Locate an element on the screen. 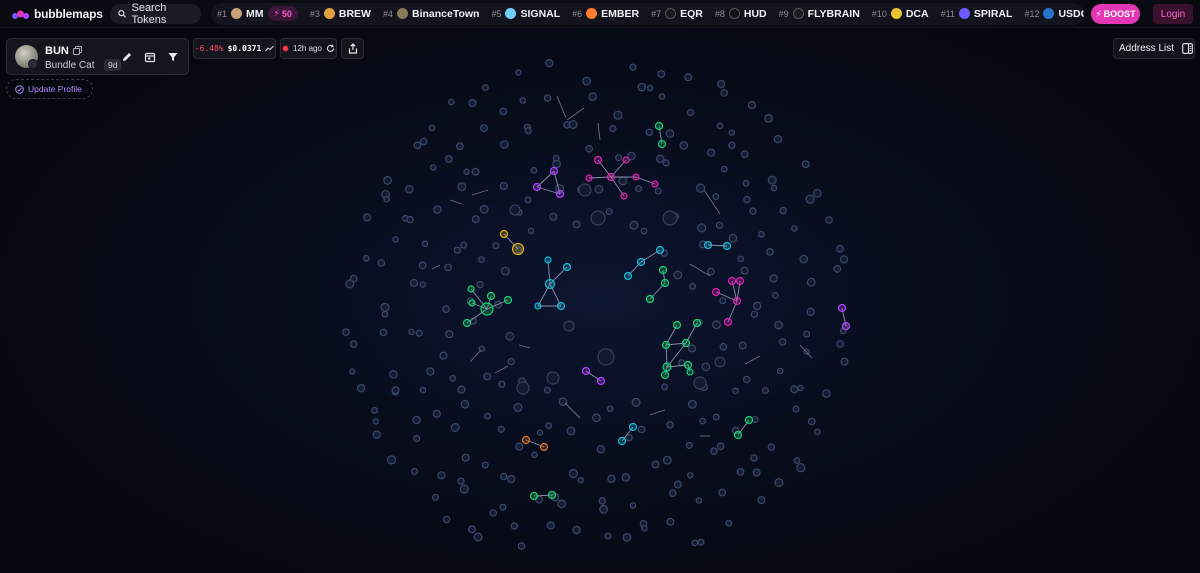  ticker-item: #1 MM ⚡ 50 is located at coordinates (257, 13).